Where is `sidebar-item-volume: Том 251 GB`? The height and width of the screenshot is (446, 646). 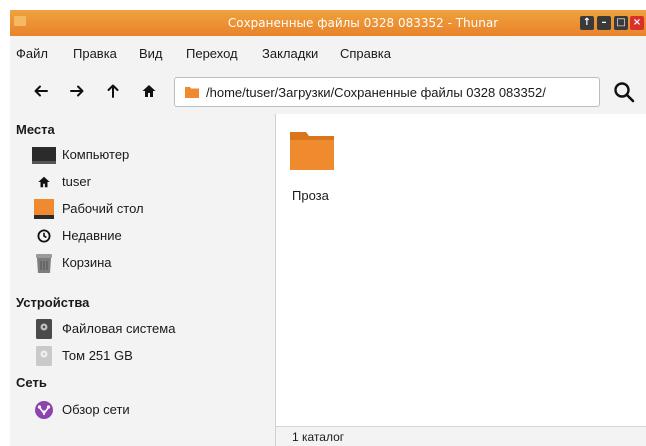 sidebar-item-volume: Том 251 GB is located at coordinates (152, 356).